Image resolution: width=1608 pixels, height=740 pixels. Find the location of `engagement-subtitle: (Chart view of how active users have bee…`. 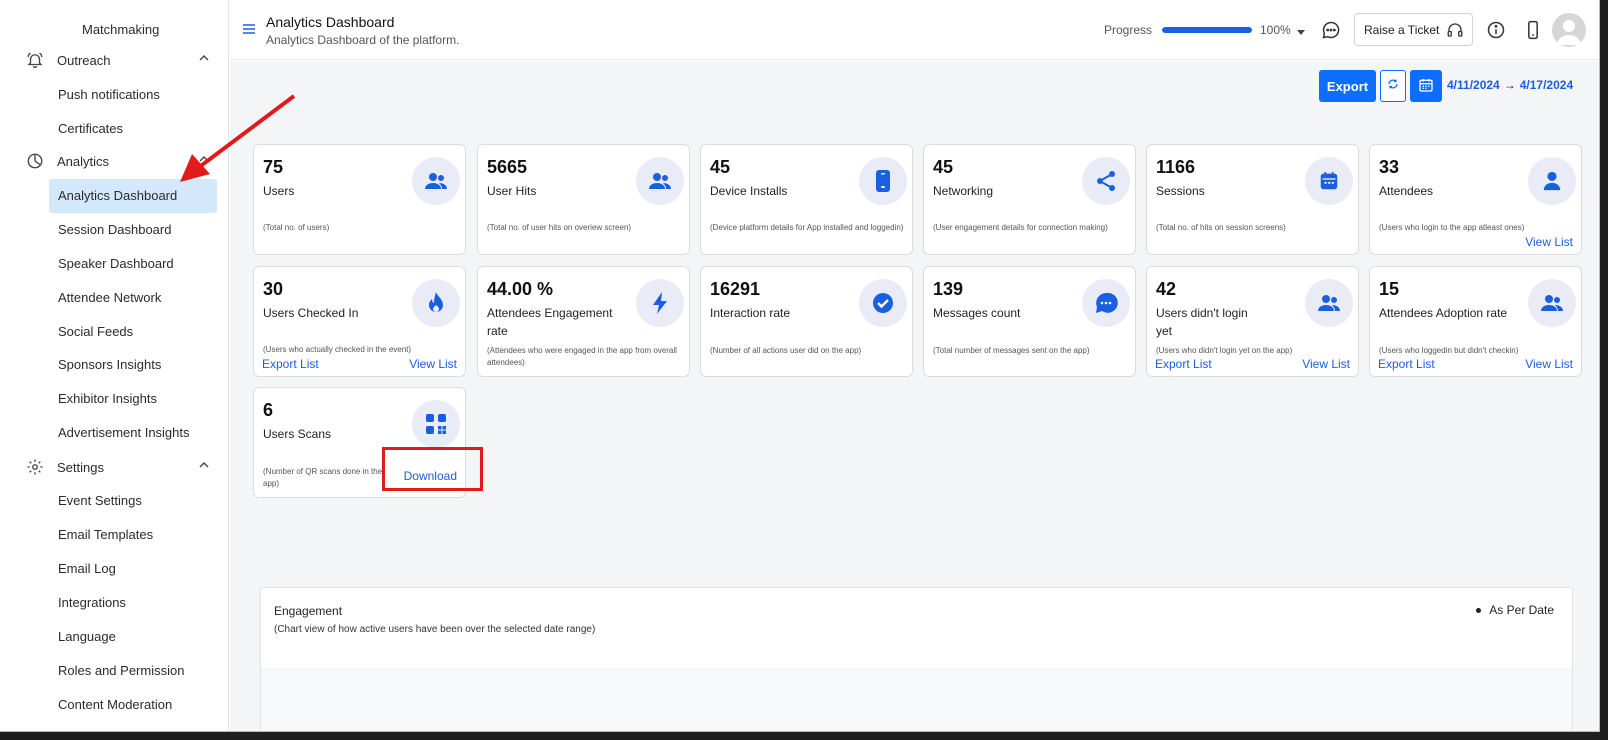

engagement-subtitle: (Chart view of how active users have bee… is located at coordinates (435, 629).